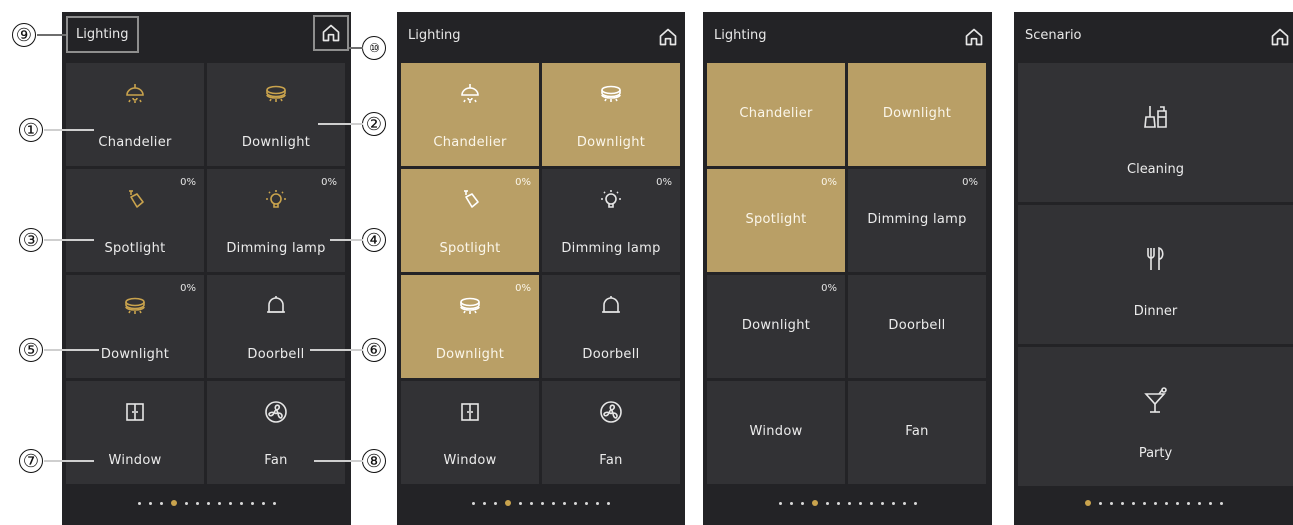 This screenshot has height=525, width=1293. I want to click on tile-label: Window, so click(776, 431).